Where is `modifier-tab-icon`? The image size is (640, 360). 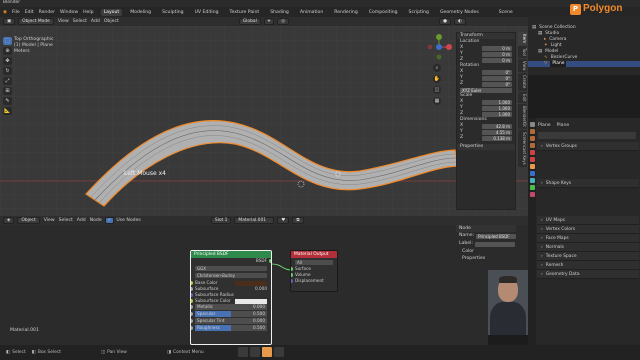
modifier-tab-icon is located at coordinates (532, 173).